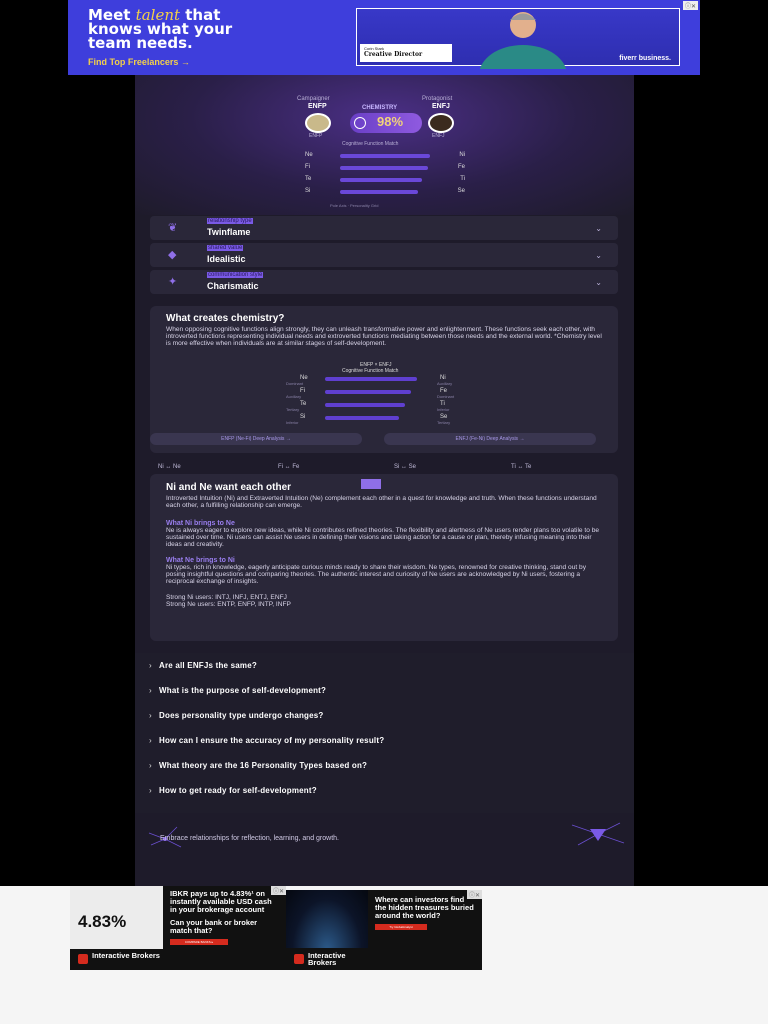 The image size is (768, 1024). What do you see at coordinates (139, 62) in the screenshot?
I see `ad-cta-link: Find Top Freelancers →` at bounding box center [139, 62].